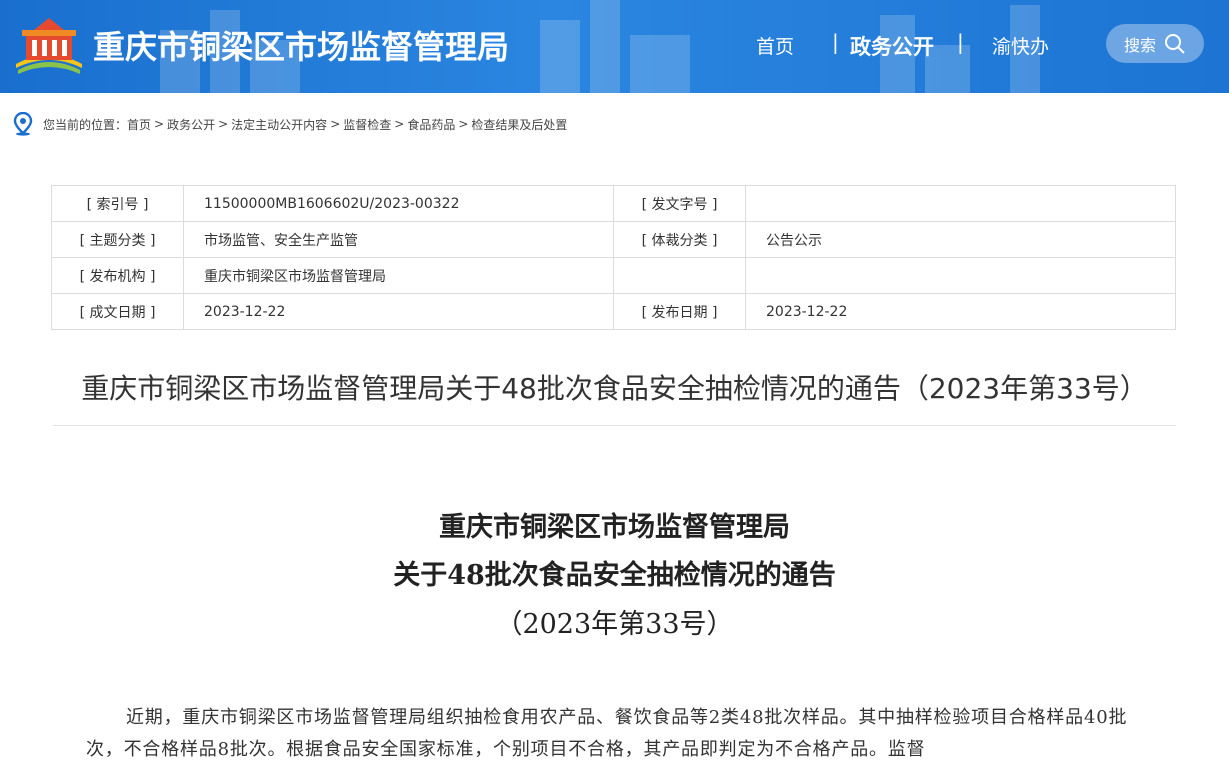 This screenshot has height=770, width=1229. I want to click on site-title: 重庆市铜梁区市场监督管理局, so click(301, 45).